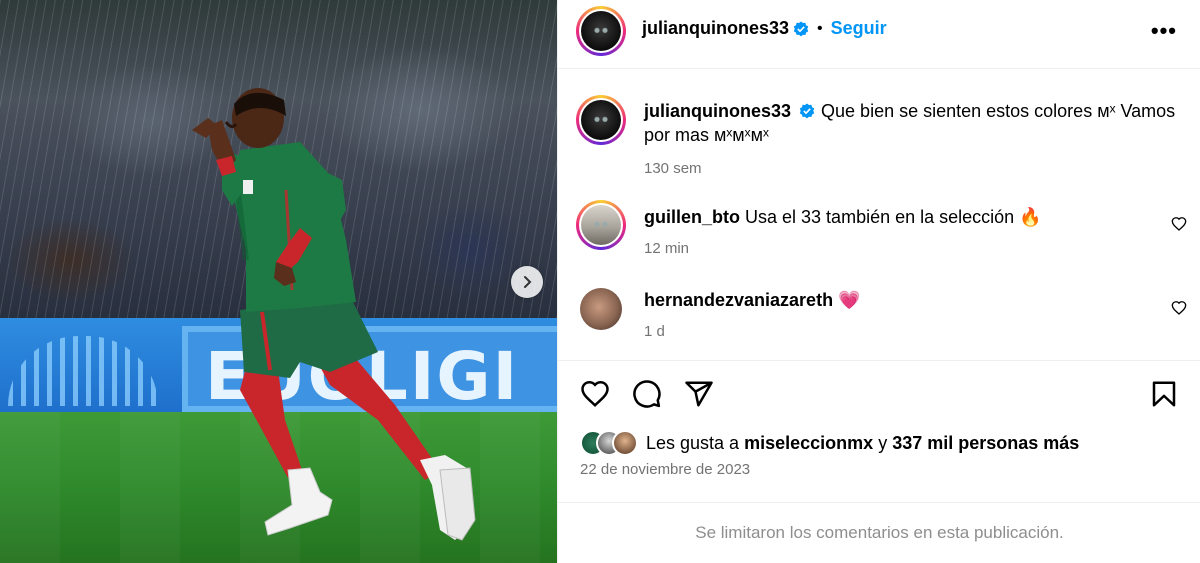 This screenshot has height=563, width=1200. I want to click on comment-text: Usa el 33 también en la selección 🔥, so click(893, 217).